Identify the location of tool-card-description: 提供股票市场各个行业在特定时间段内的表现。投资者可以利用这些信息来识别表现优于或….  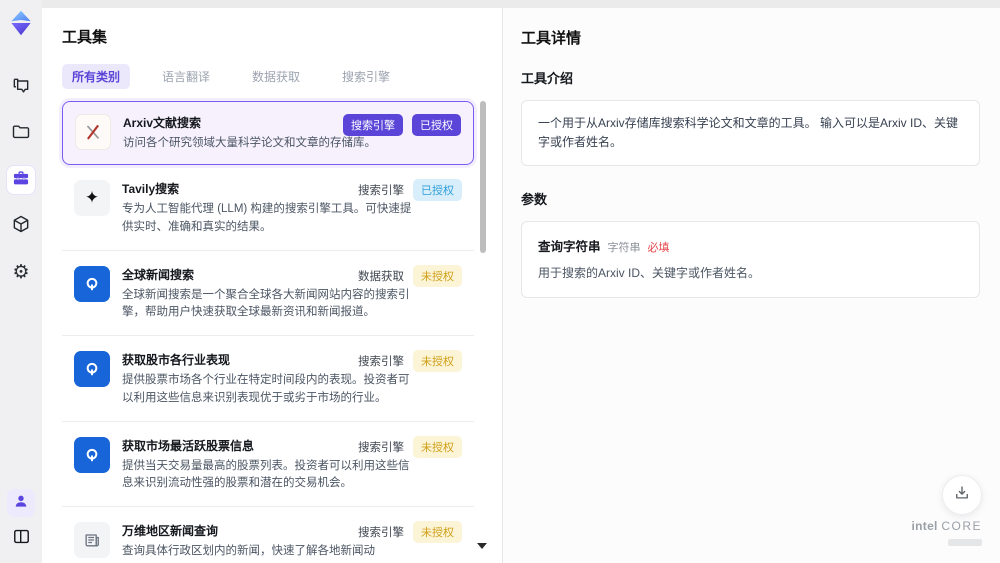
(266, 389).